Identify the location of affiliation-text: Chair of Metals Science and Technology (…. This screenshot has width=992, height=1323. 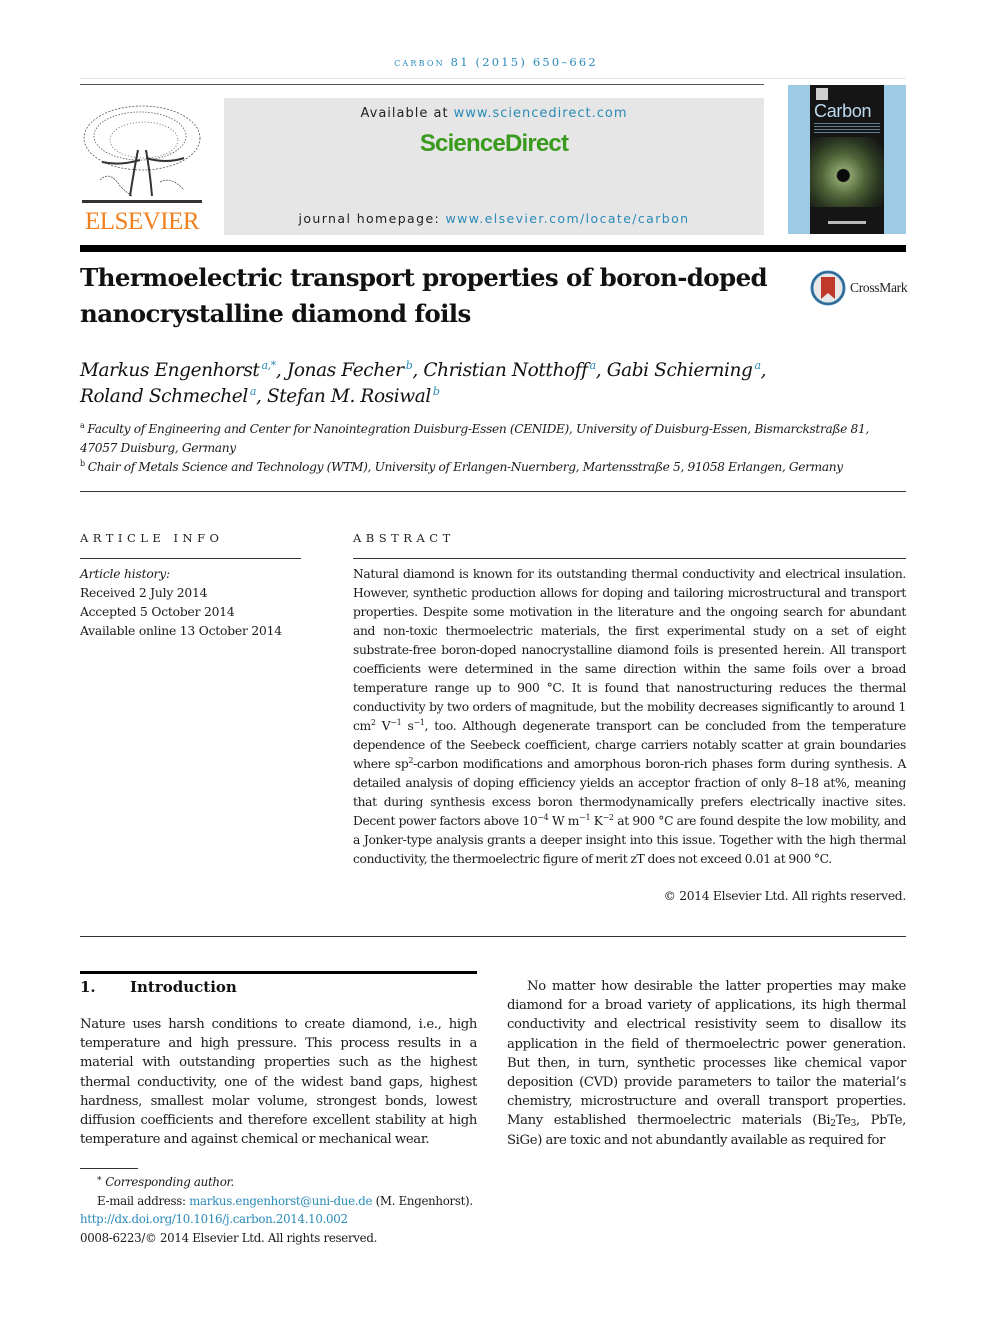
(465, 467).